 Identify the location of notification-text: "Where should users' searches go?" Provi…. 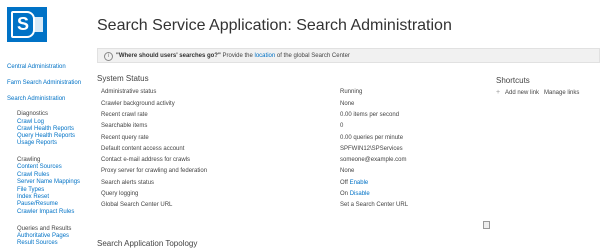
(233, 56).